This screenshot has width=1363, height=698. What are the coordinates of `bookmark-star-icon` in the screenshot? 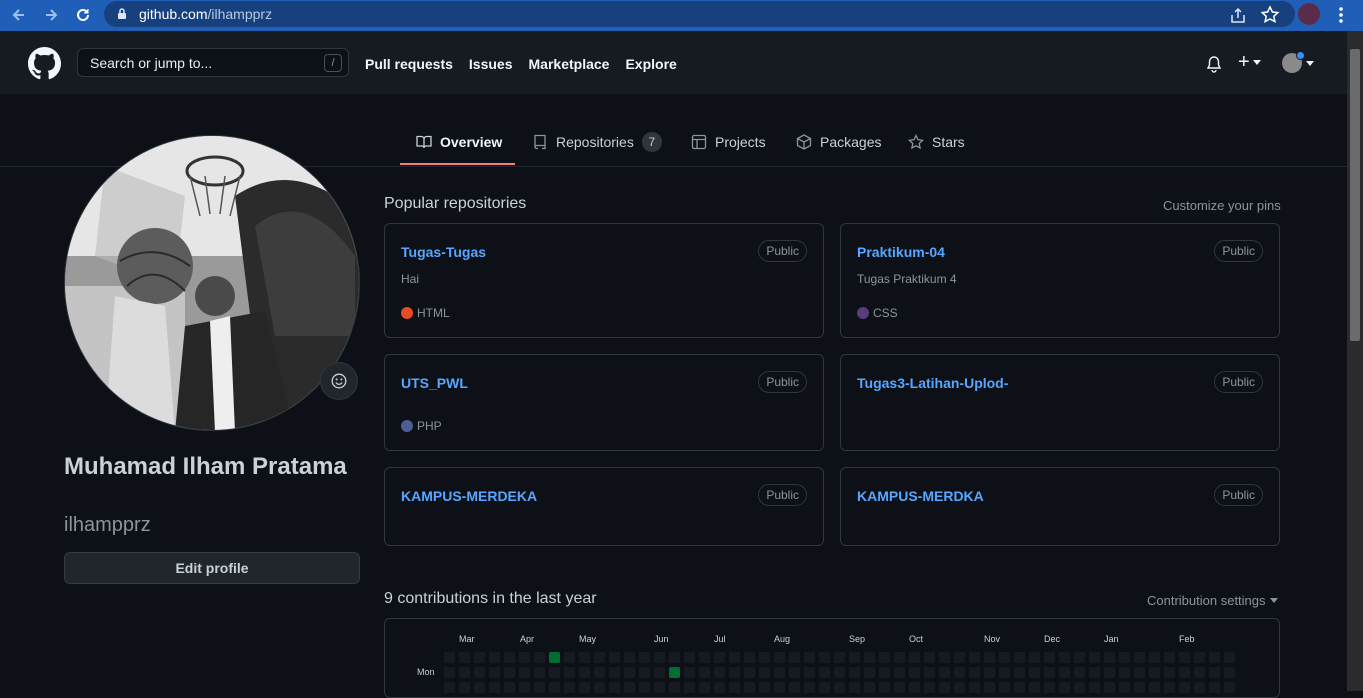 It's located at (1270, 15).